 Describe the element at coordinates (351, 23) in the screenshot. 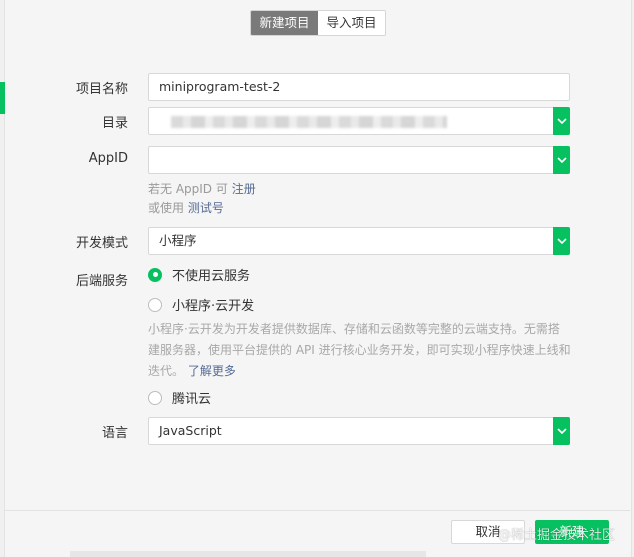

I see `tab-import-project: 导入项目` at that location.